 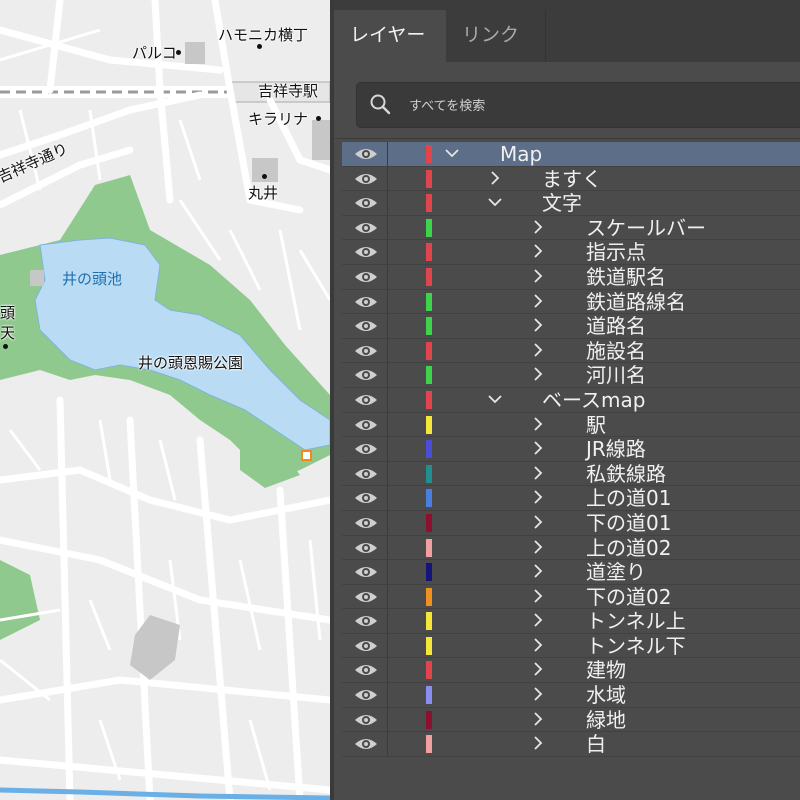 I want to click on layer-row: 私鉄線路, so click(x=571, y=474).